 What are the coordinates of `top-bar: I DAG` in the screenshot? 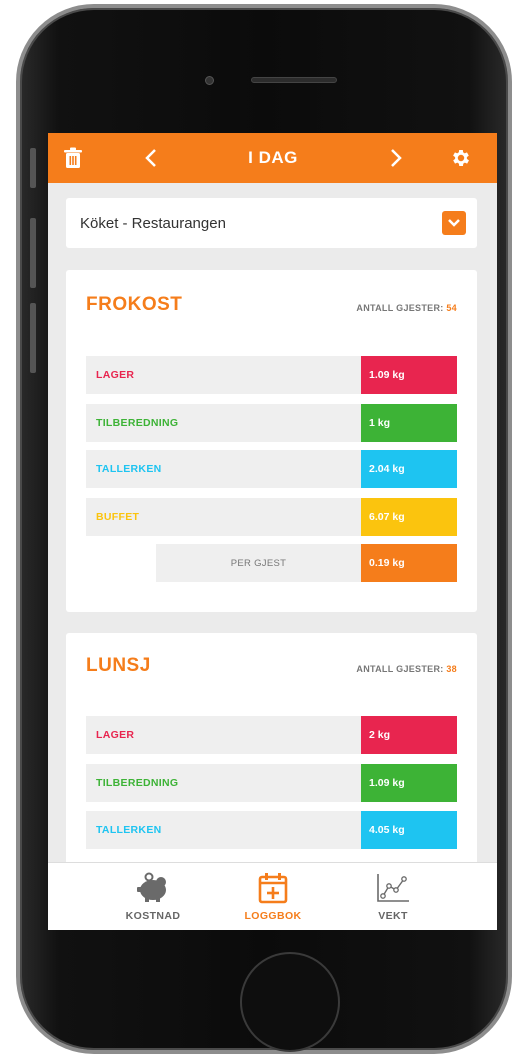 It's located at (272, 158).